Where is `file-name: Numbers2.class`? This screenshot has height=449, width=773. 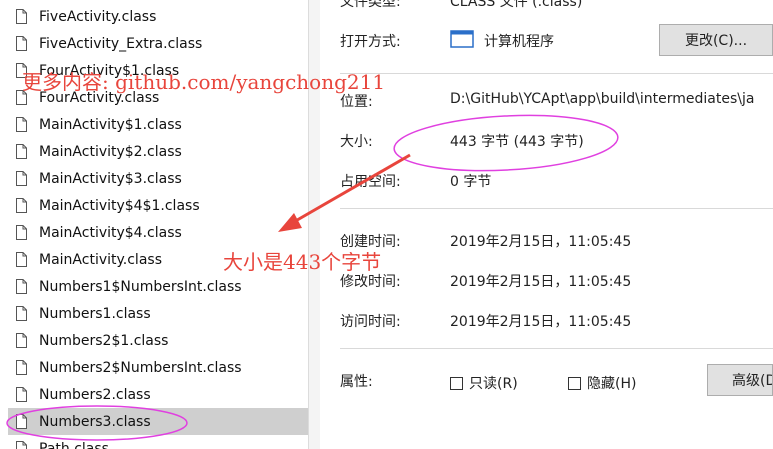 file-name: Numbers2.class is located at coordinates (95, 394).